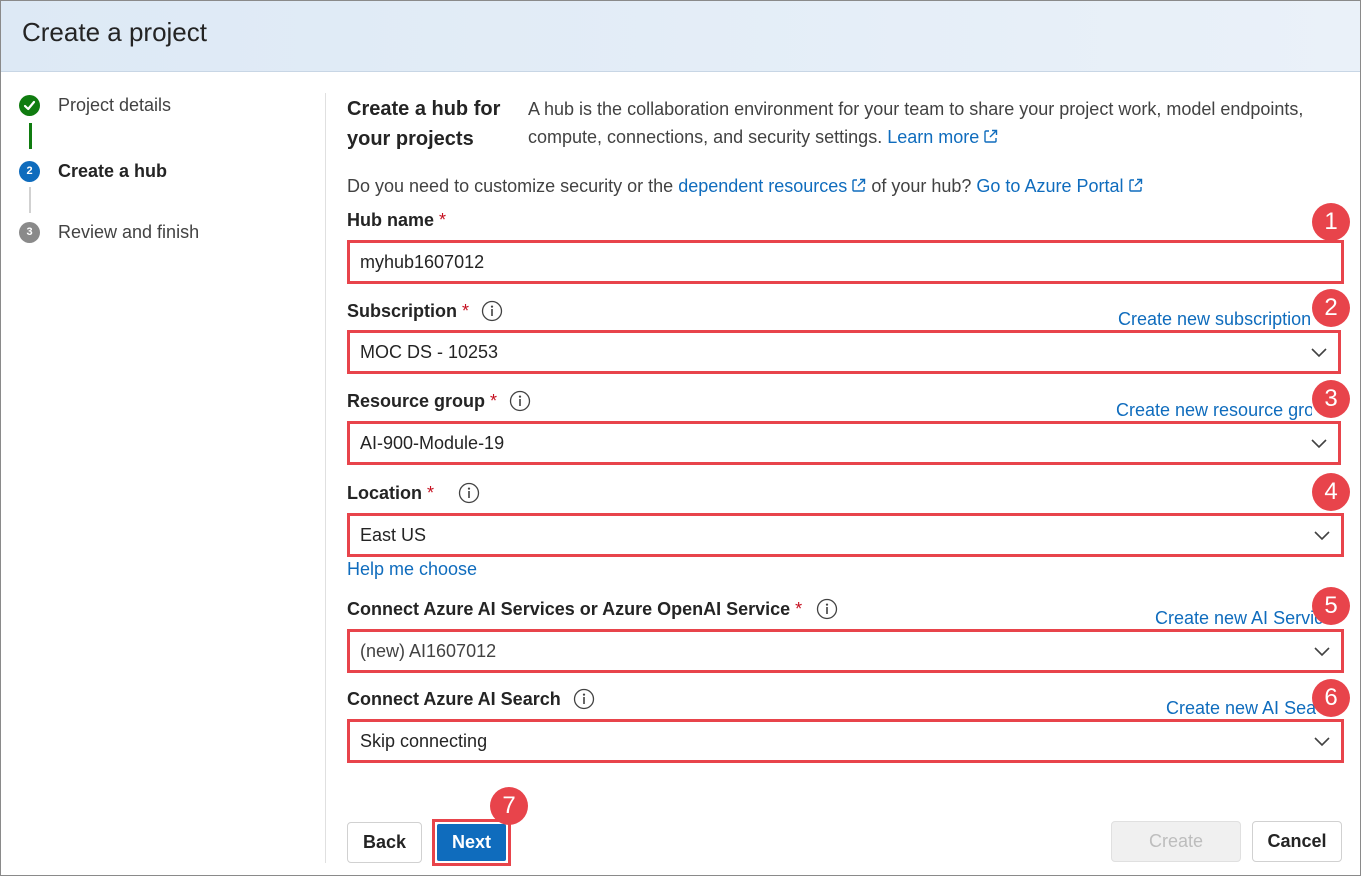  Describe the element at coordinates (1331, 698) in the screenshot. I see `step-badge-6: 6` at that location.